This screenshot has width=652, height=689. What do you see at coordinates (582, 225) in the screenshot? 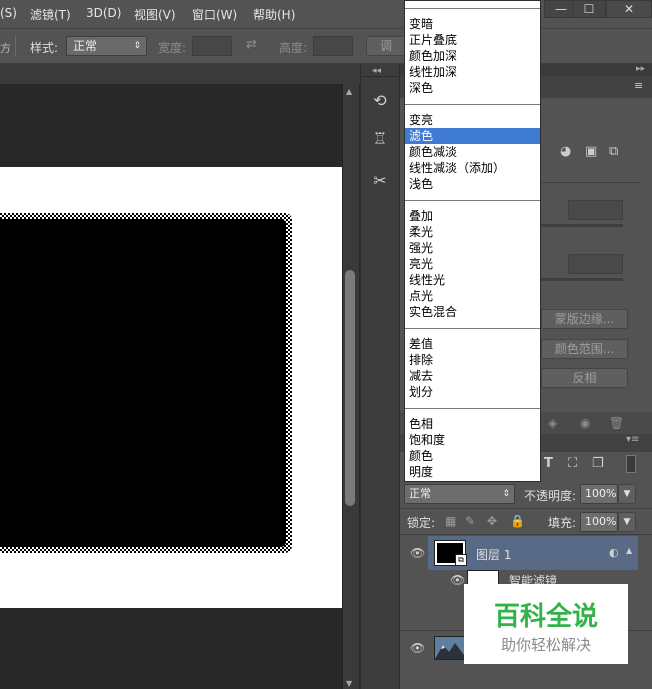
I see `density-slider-track` at bounding box center [582, 225].